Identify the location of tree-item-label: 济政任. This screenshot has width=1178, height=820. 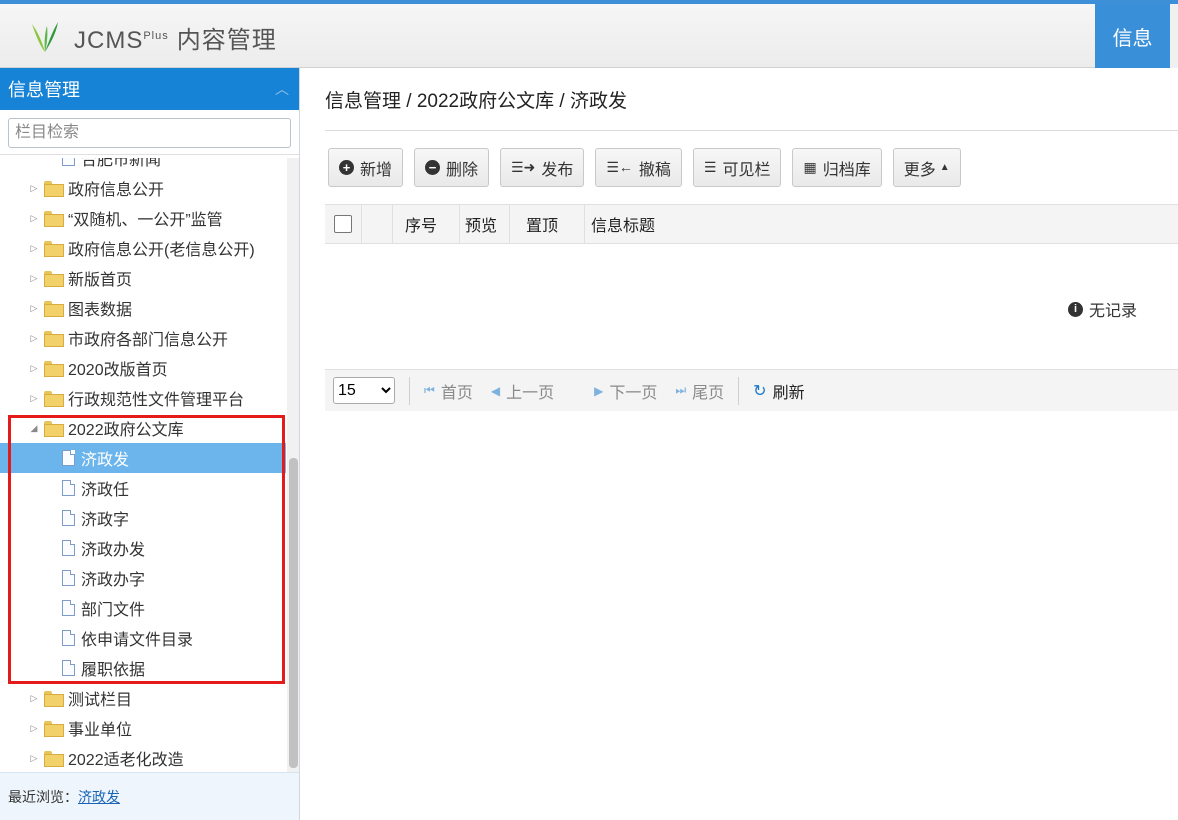
(105, 490).